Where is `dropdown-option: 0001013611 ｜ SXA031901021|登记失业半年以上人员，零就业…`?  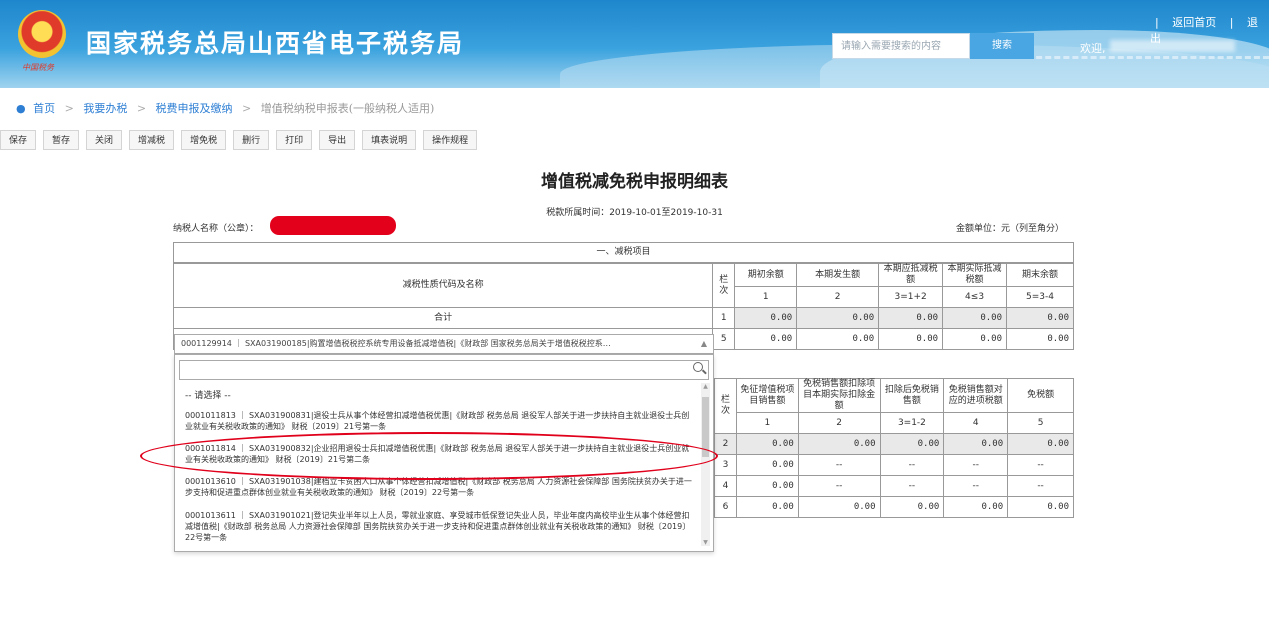
dropdown-option: 0001013611 ｜ SXA031901021|登记失业半年以上人员，零就业… is located at coordinates (440, 526).